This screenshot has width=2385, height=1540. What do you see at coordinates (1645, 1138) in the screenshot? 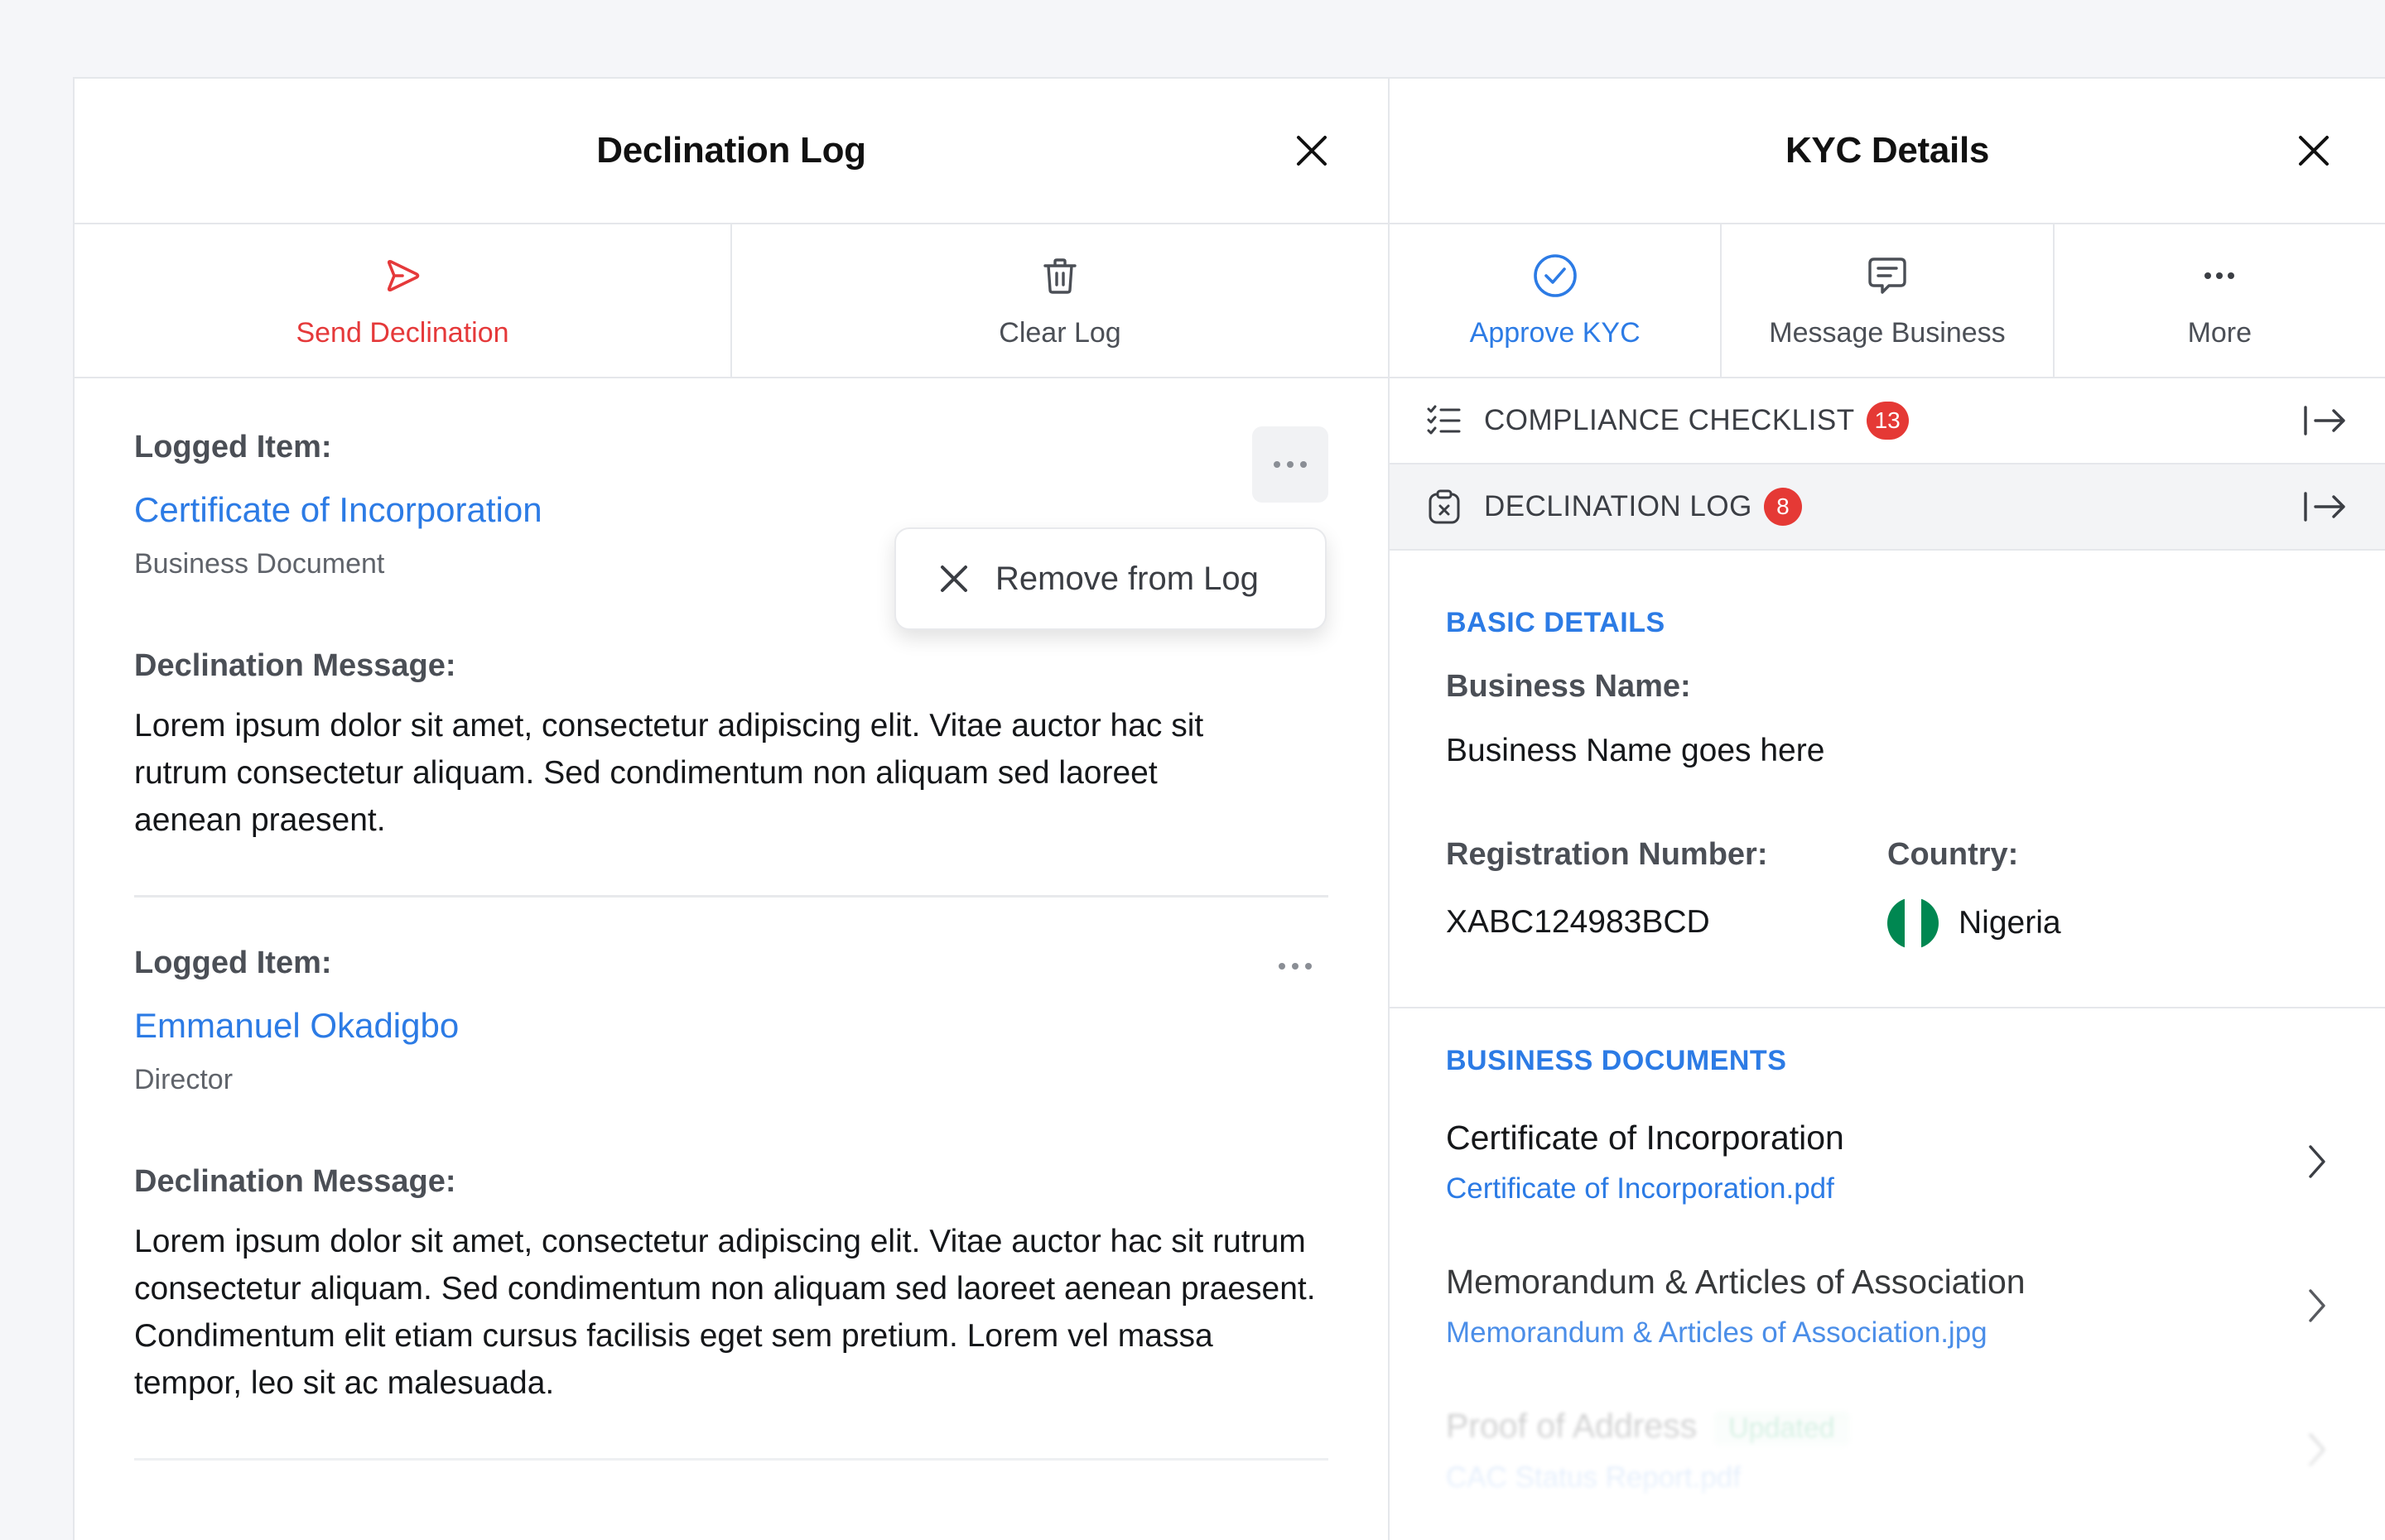
I see `document-title: Certificate of Incorporation` at bounding box center [1645, 1138].